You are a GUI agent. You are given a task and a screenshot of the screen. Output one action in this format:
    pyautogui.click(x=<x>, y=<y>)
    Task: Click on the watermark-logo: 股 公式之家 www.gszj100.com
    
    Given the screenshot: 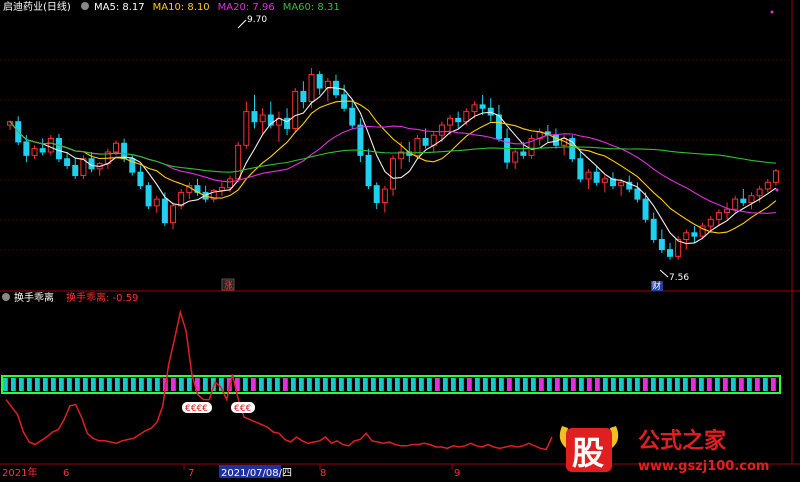 What is the action you would take?
    pyautogui.click(x=664, y=450)
    